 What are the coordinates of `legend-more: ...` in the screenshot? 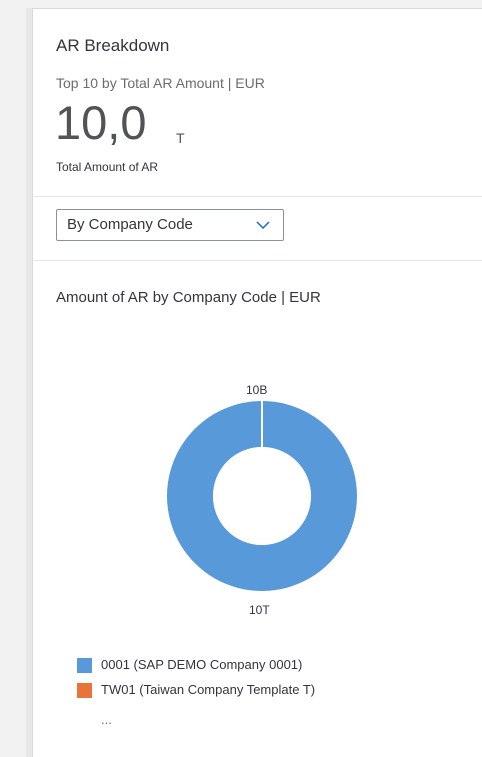 It's located at (106, 719).